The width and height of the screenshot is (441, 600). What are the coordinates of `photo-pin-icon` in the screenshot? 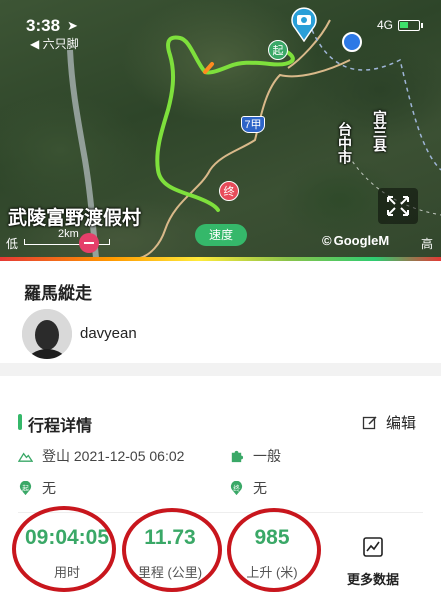 It's located at (304, 23).